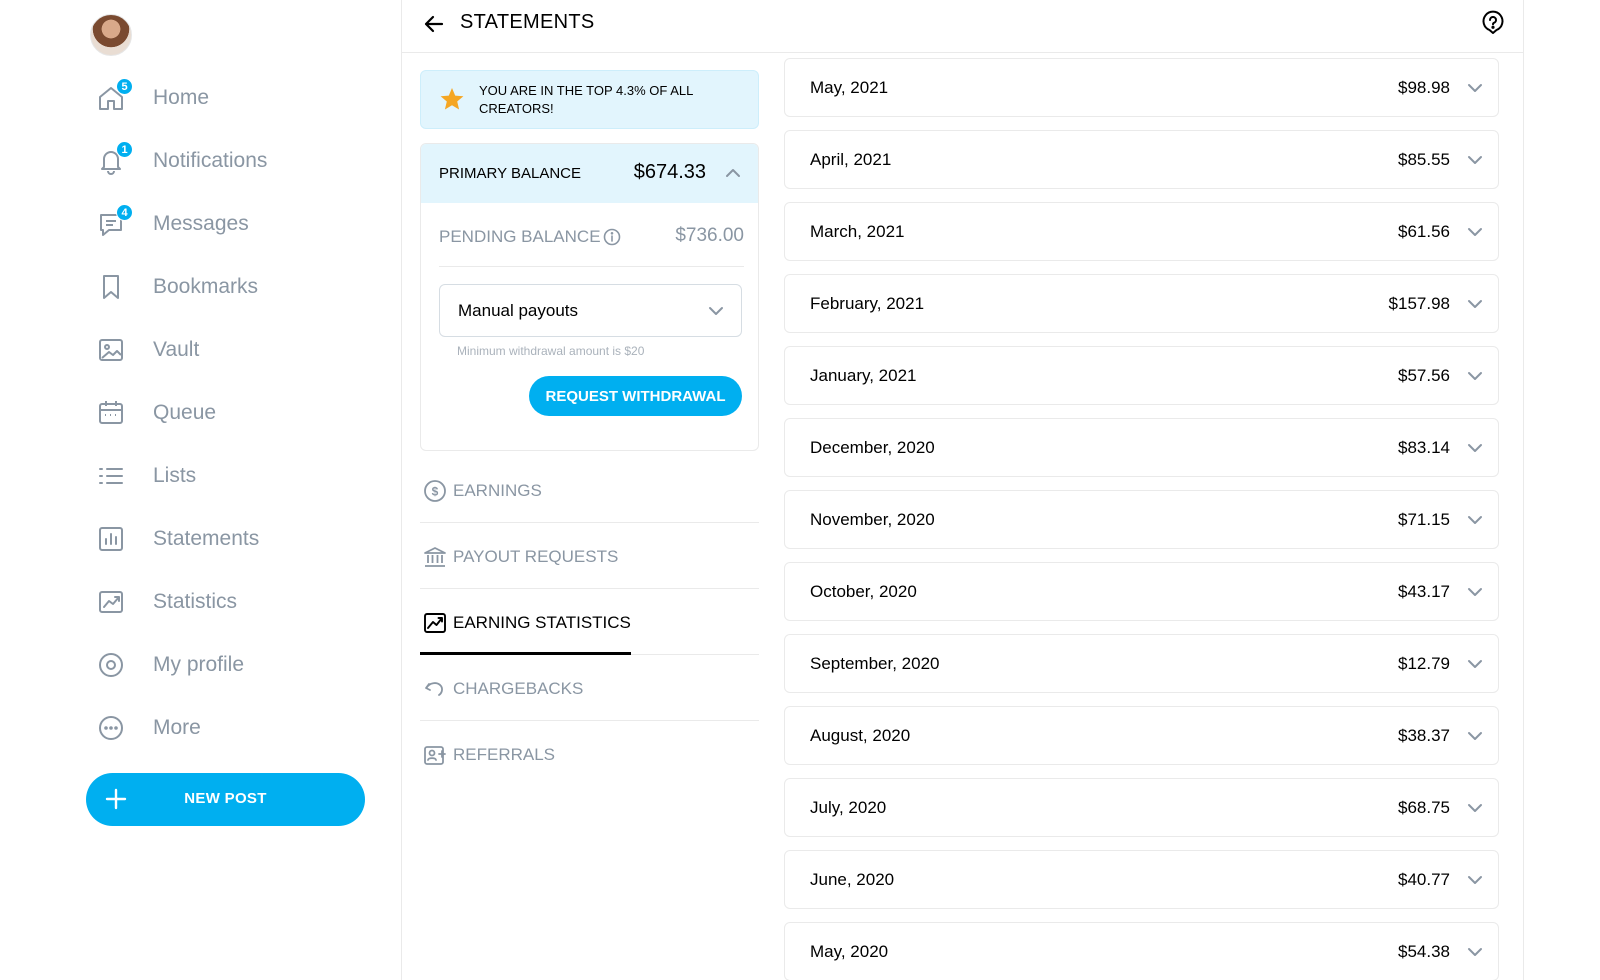 This screenshot has width=1600, height=980. What do you see at coordinates (435, 755) in the screenshot?
I see `referral-icon` at bounding box center [435, 755].